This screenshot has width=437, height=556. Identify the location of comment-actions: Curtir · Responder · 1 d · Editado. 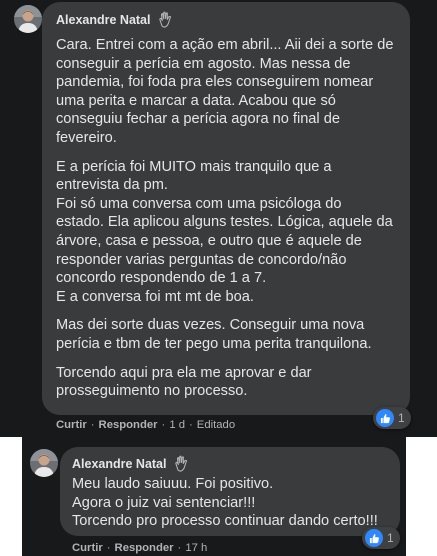
(146, 425).